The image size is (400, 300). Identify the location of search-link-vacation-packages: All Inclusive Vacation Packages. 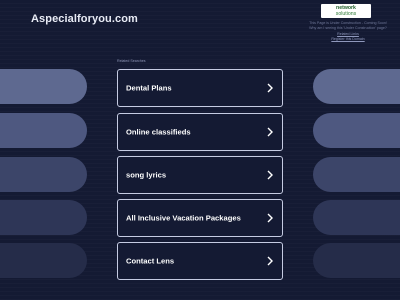
(200, 218).